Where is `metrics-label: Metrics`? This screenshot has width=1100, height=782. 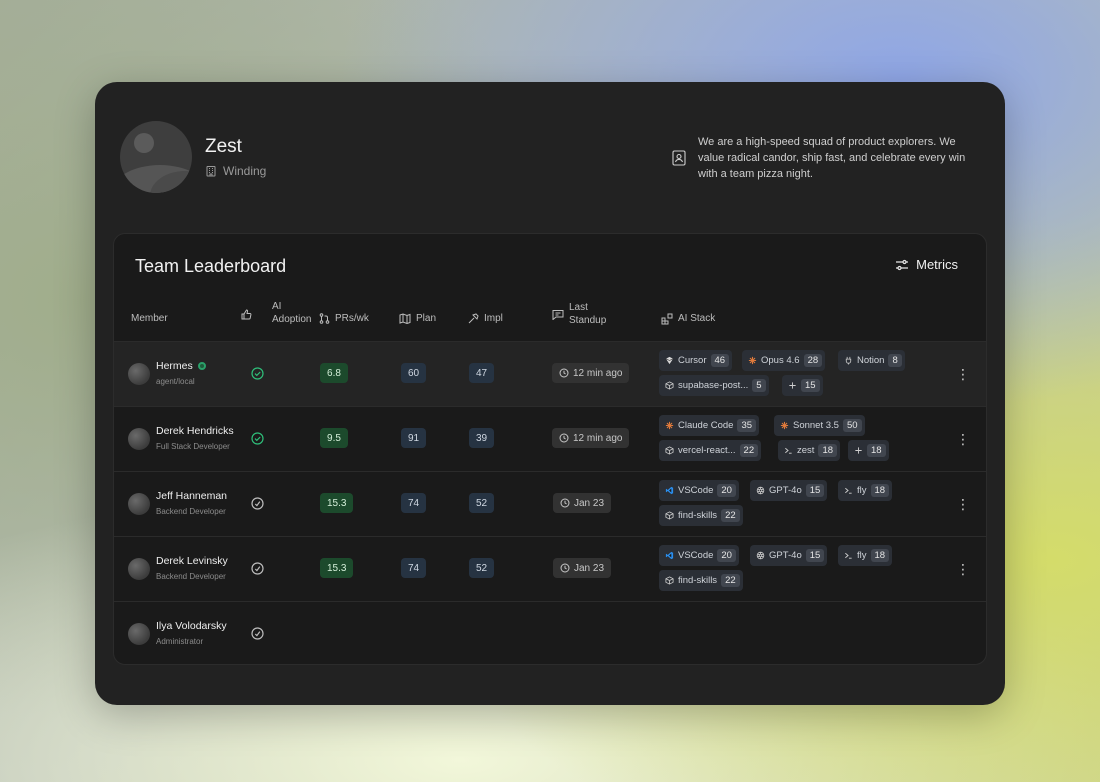 metrics-label: Metrics is located at coordinates (937, 264).